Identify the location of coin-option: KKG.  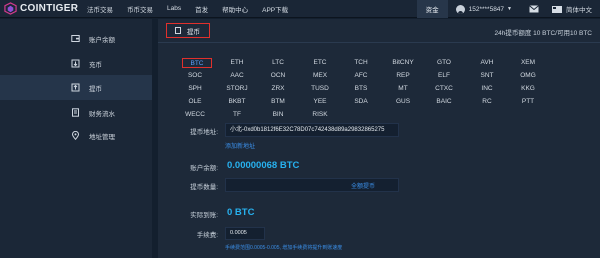
(528, 89).